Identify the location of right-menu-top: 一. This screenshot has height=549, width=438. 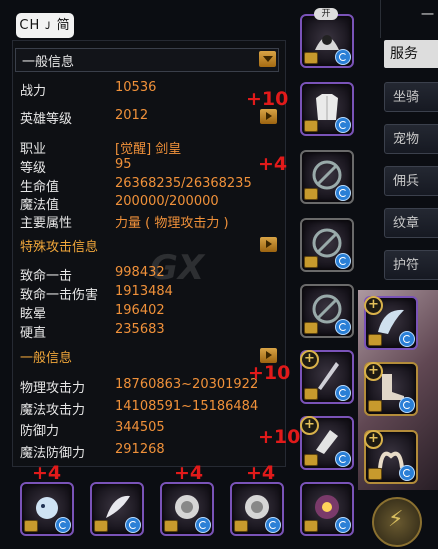
(409, 19).